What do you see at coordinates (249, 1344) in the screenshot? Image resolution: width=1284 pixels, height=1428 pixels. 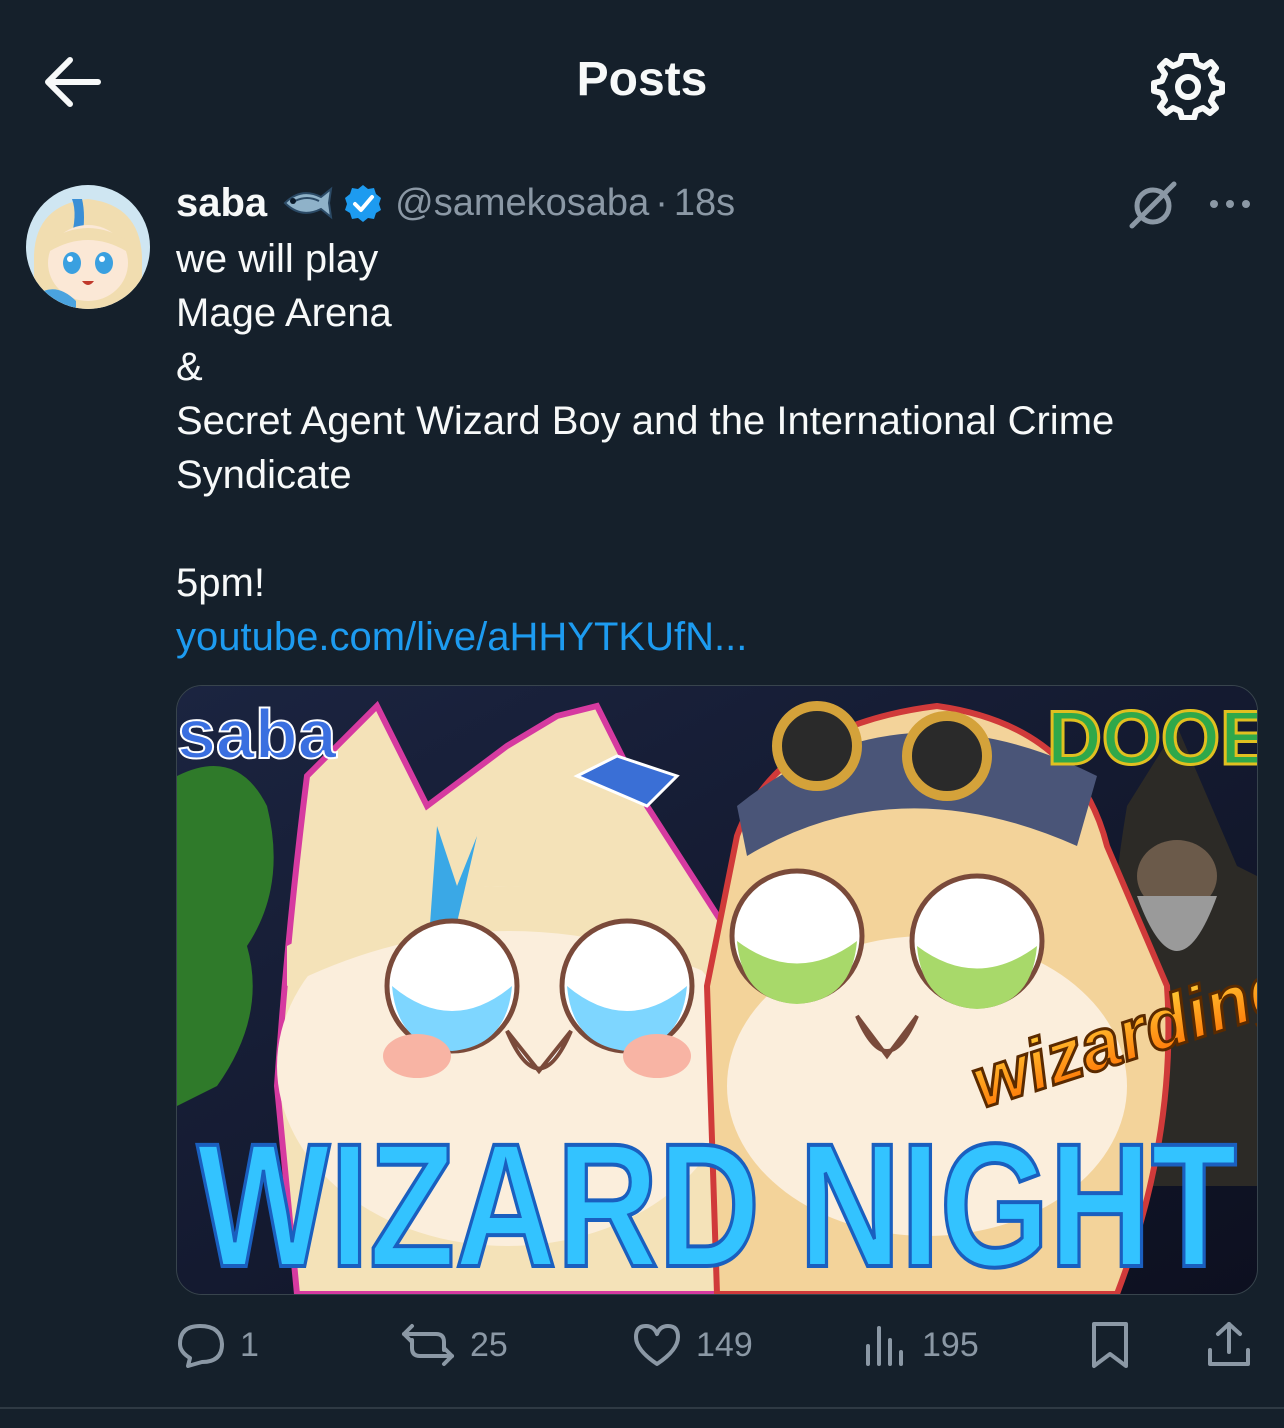 I see `reply-count: 1` at bounding box center [249, 1344].